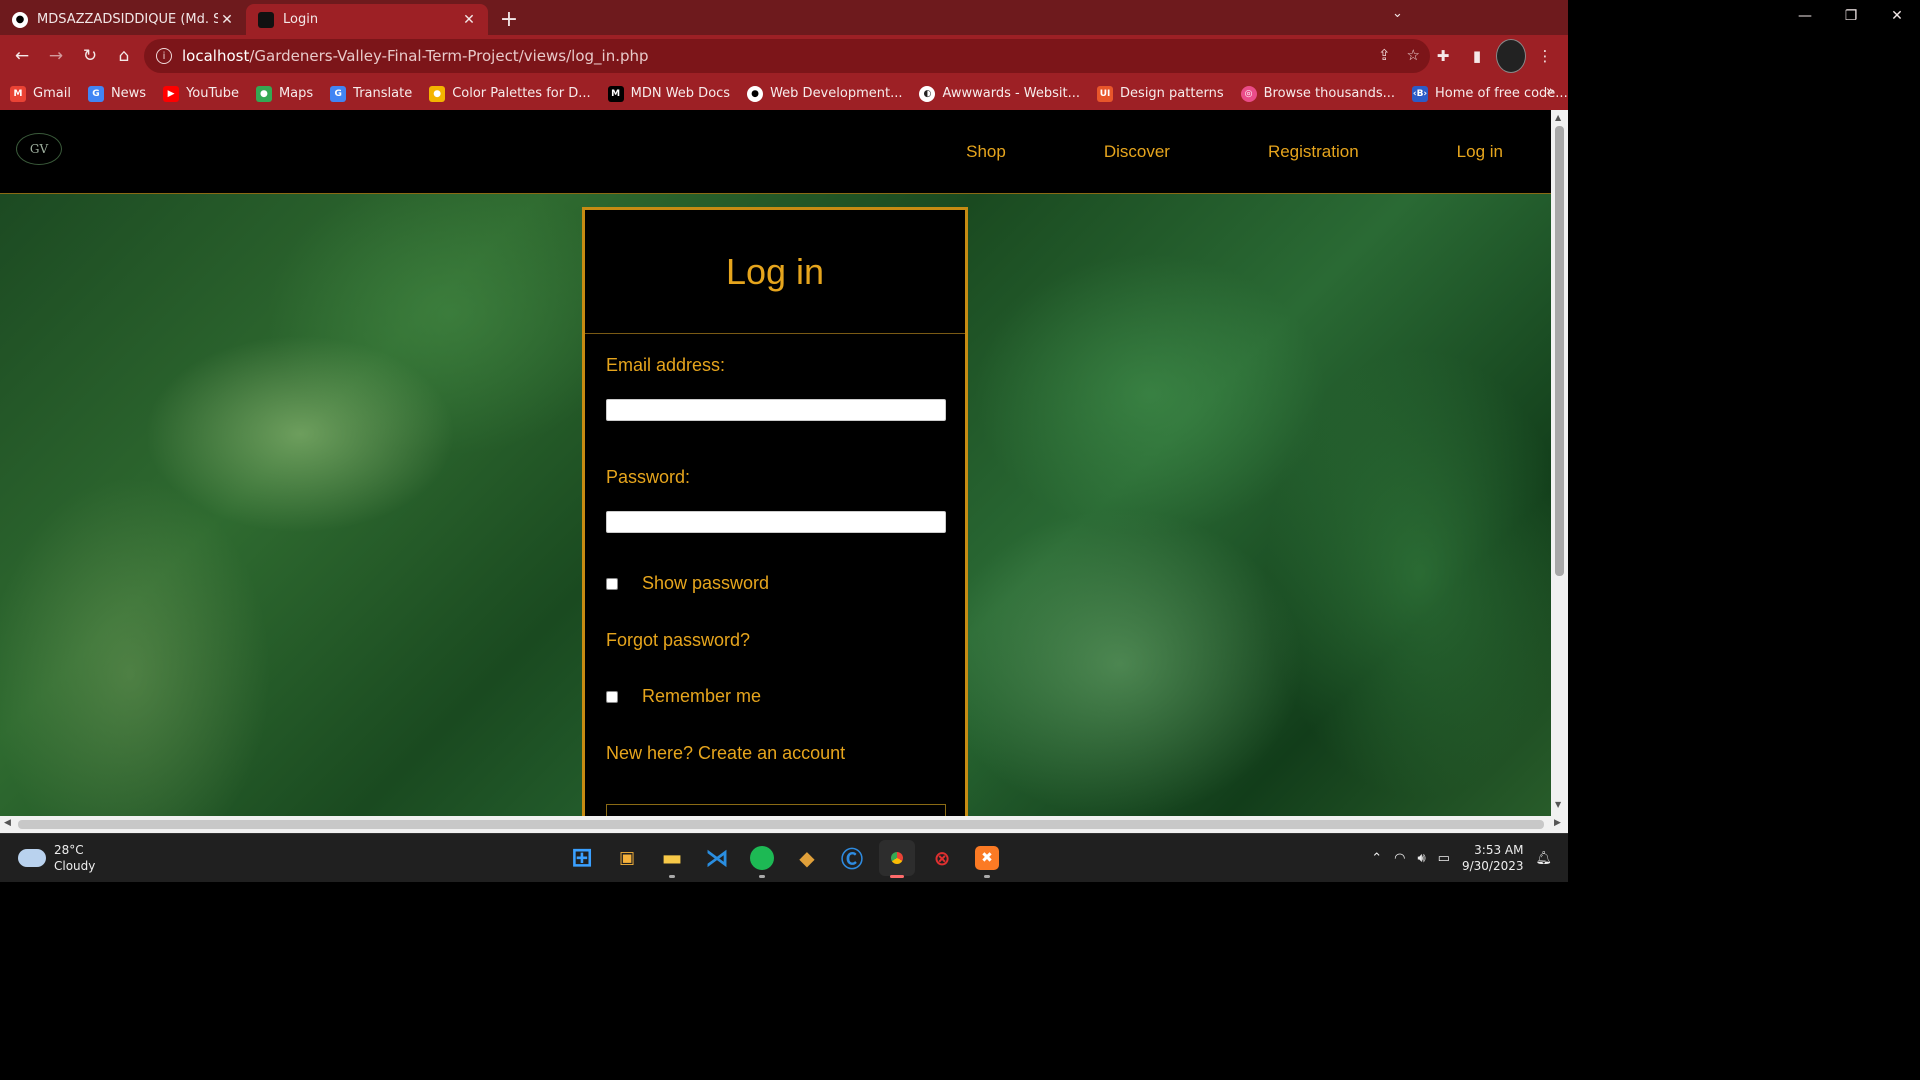 The height and width of the screenshot is (1080, 1920). What do you see at coordinates (705, 583) in the screenshot?
I see `show-password-label: Show password` at bounding box center [705, 583].